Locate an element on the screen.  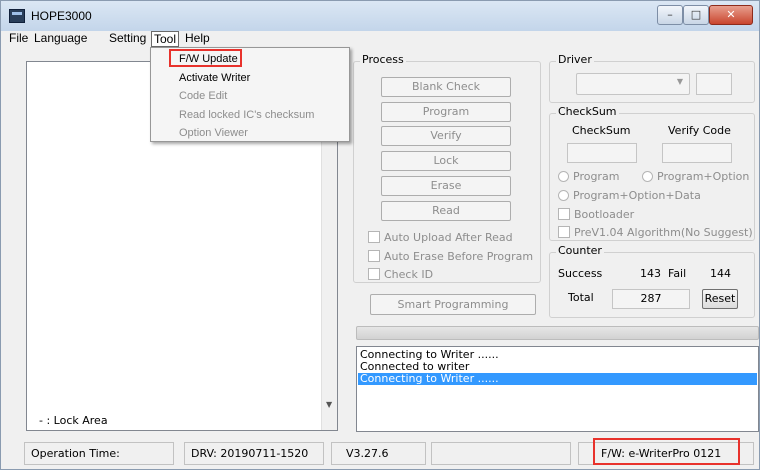
status-empty-cell is located at coordinates (501, 453).